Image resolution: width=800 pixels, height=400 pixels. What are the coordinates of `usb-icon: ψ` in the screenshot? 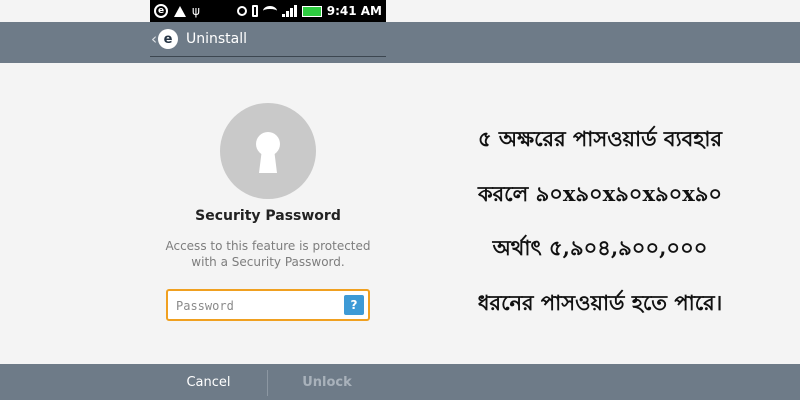 It's located at (196, 11).